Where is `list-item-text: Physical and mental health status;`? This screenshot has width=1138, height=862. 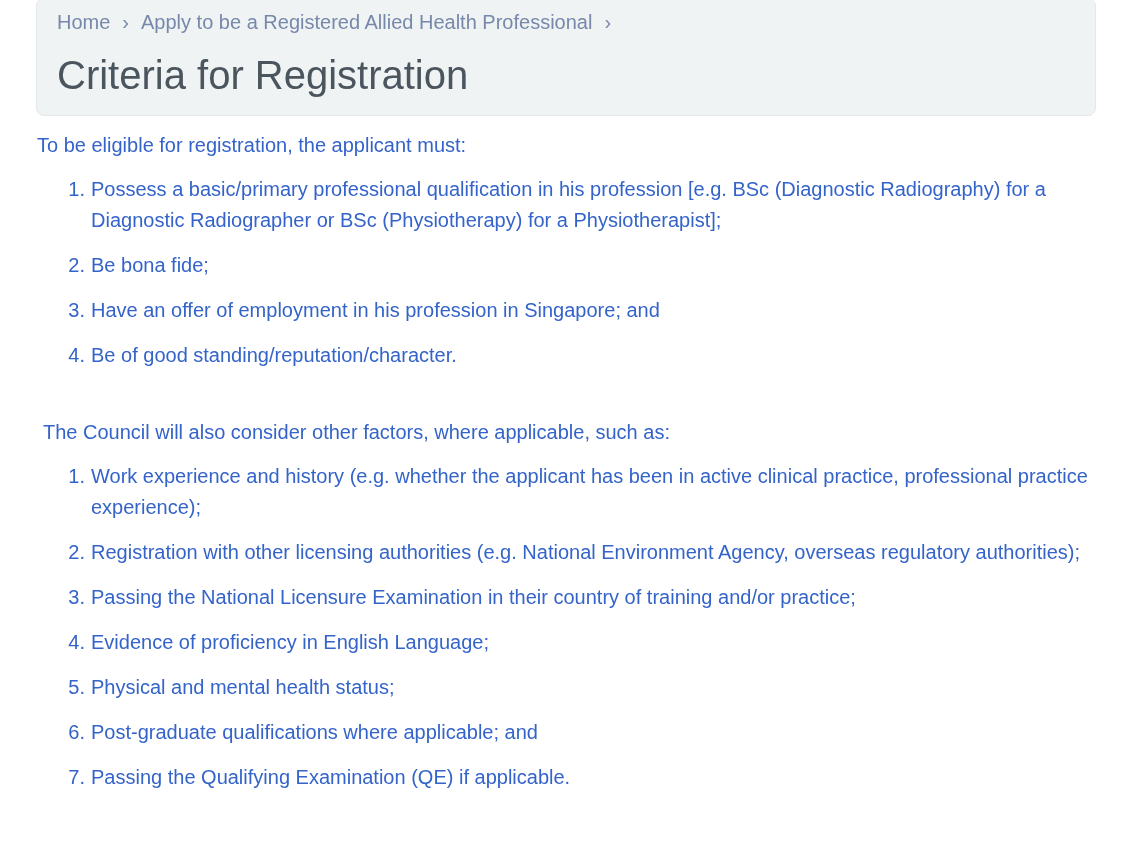
list-item-text: Physical and mental health status; is located at coordinates (243, 687).